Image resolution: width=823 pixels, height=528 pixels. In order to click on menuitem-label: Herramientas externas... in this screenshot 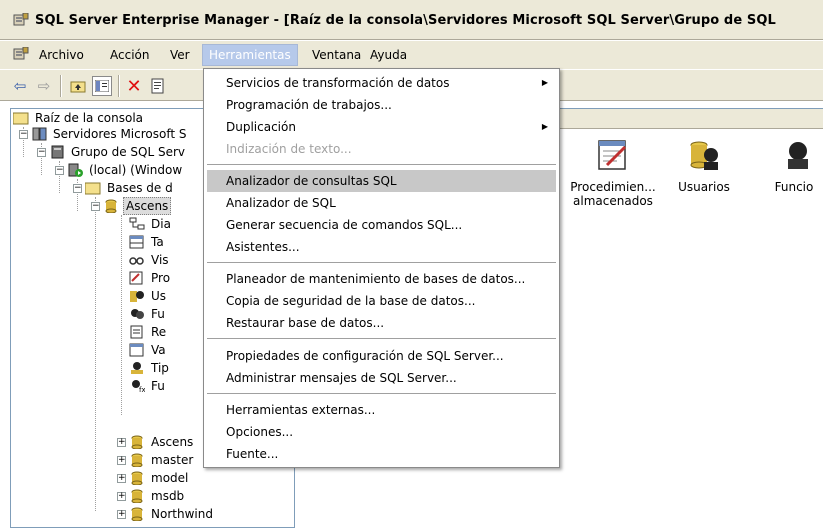, I will do `click(301, 410)`.